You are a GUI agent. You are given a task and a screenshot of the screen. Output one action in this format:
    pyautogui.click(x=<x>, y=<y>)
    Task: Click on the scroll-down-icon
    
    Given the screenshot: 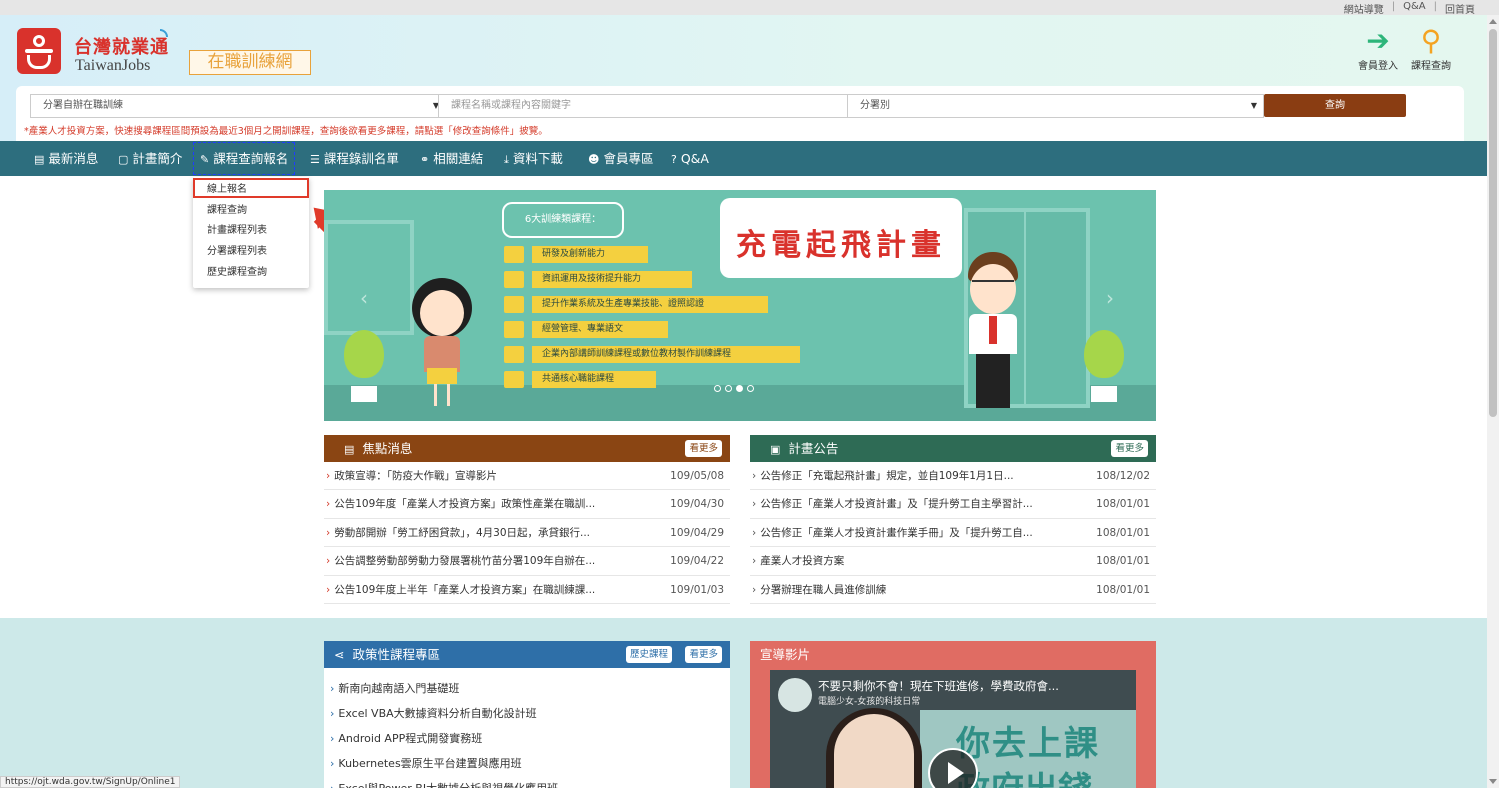 What is the action you would take?
    pyautogui.click(x=1493, y=781)
    